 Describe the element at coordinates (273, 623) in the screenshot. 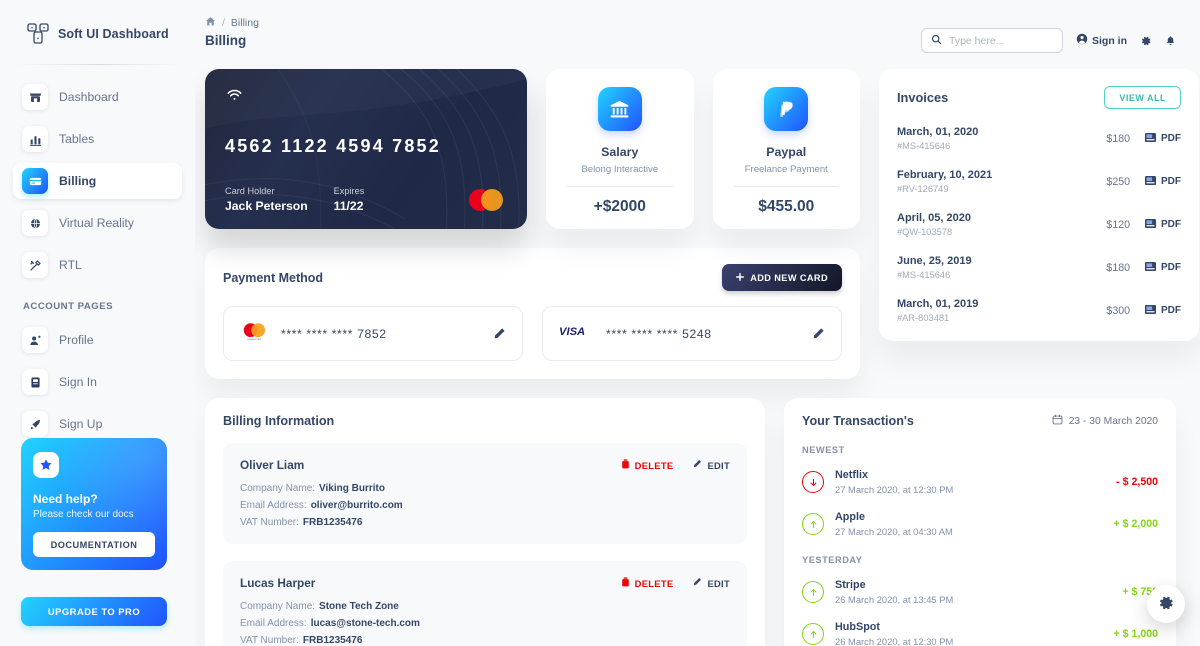

I see `email-label: Email Address:` at that location.